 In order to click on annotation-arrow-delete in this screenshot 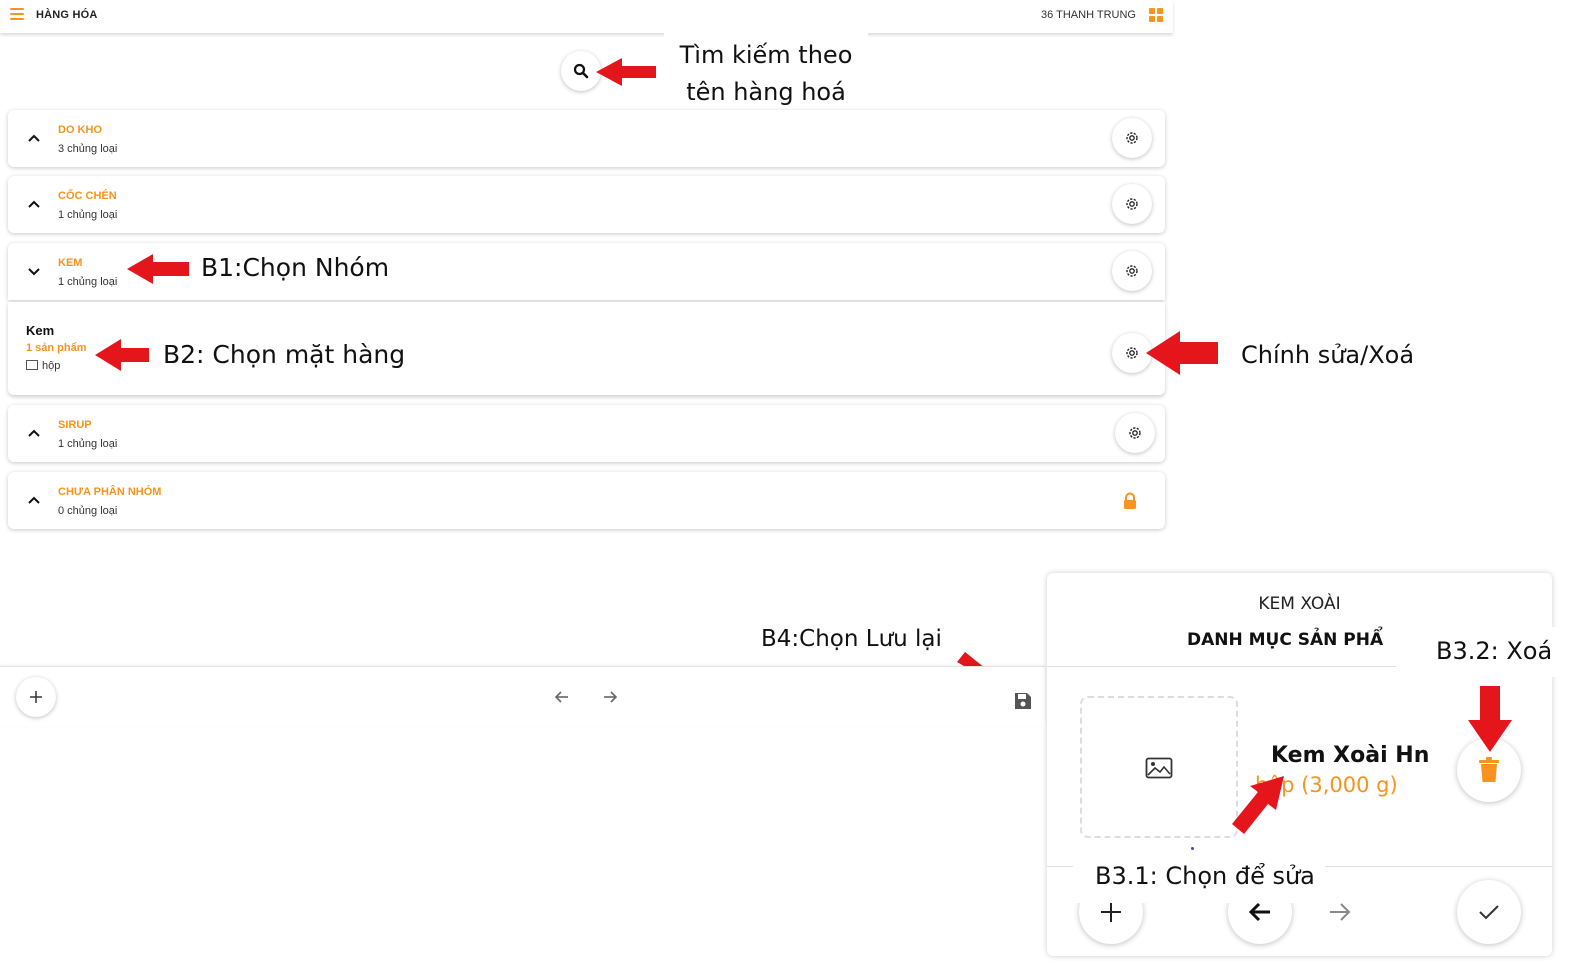, I will do `click(1490, 719)`.